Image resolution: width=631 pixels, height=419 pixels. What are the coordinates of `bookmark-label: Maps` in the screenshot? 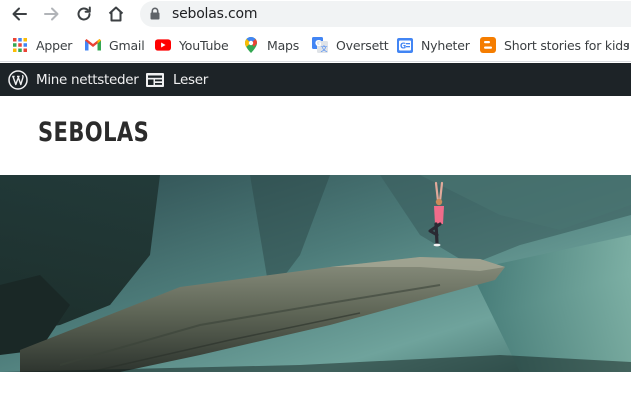 It's located at (283, 45).